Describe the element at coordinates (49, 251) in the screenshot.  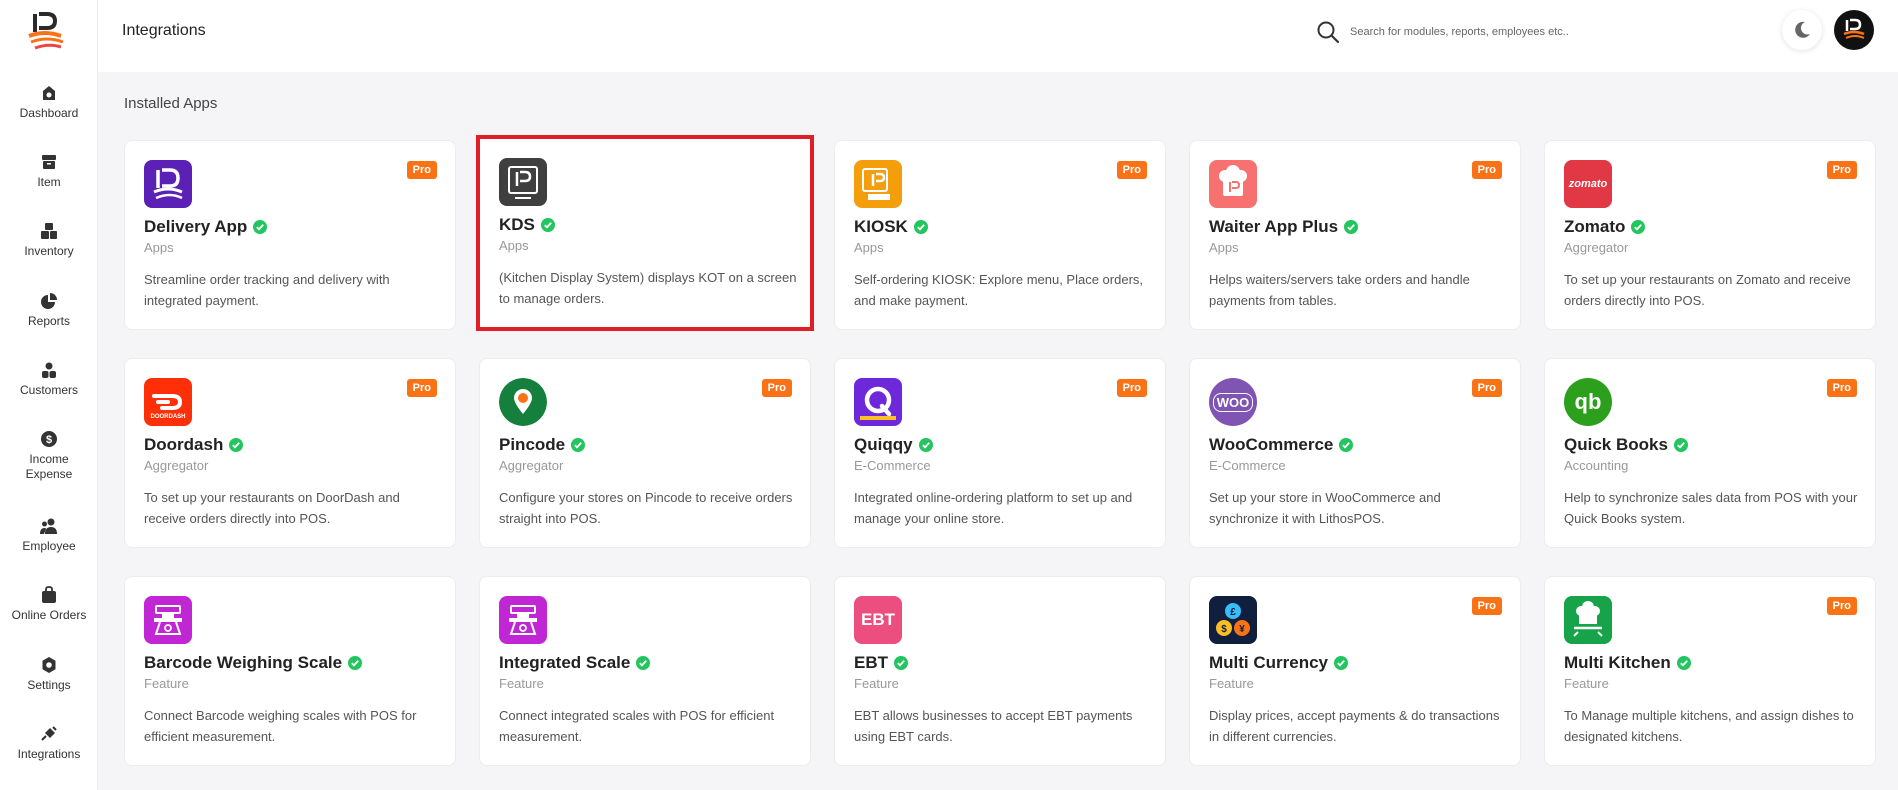
I see `sidebar-item-label: Inventory` at that location.